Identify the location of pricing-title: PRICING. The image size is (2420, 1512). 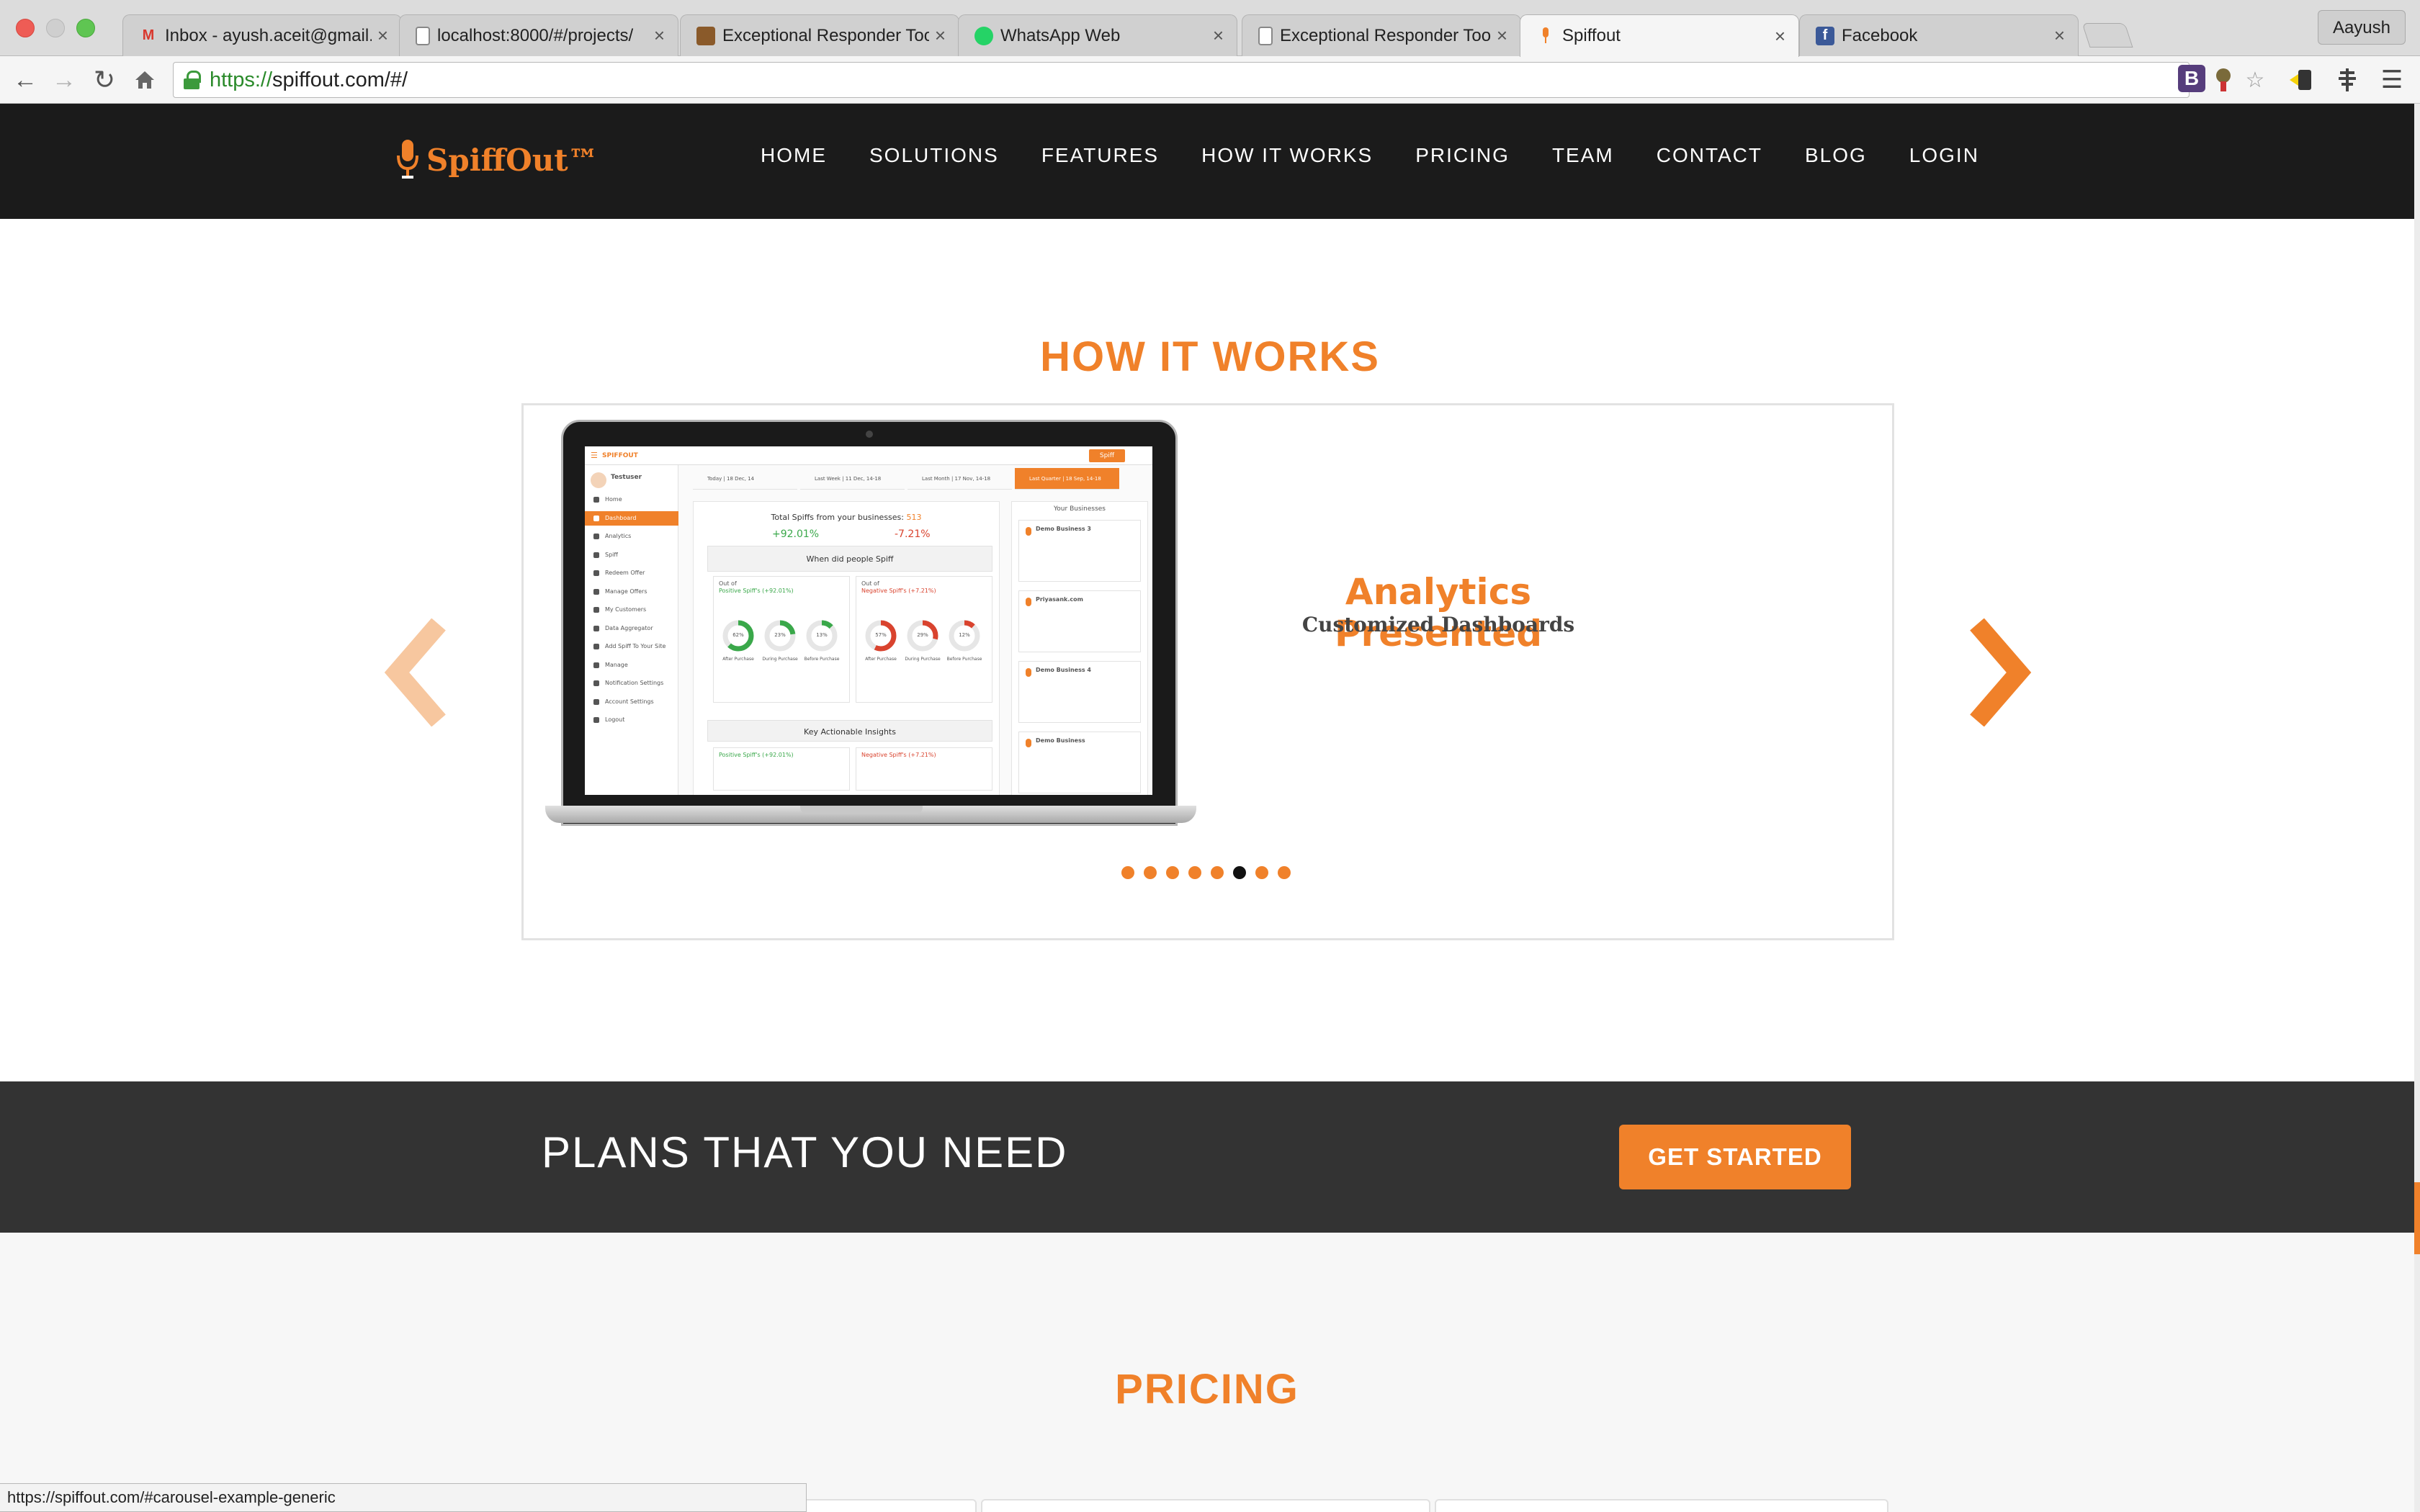
(1207, 1389).